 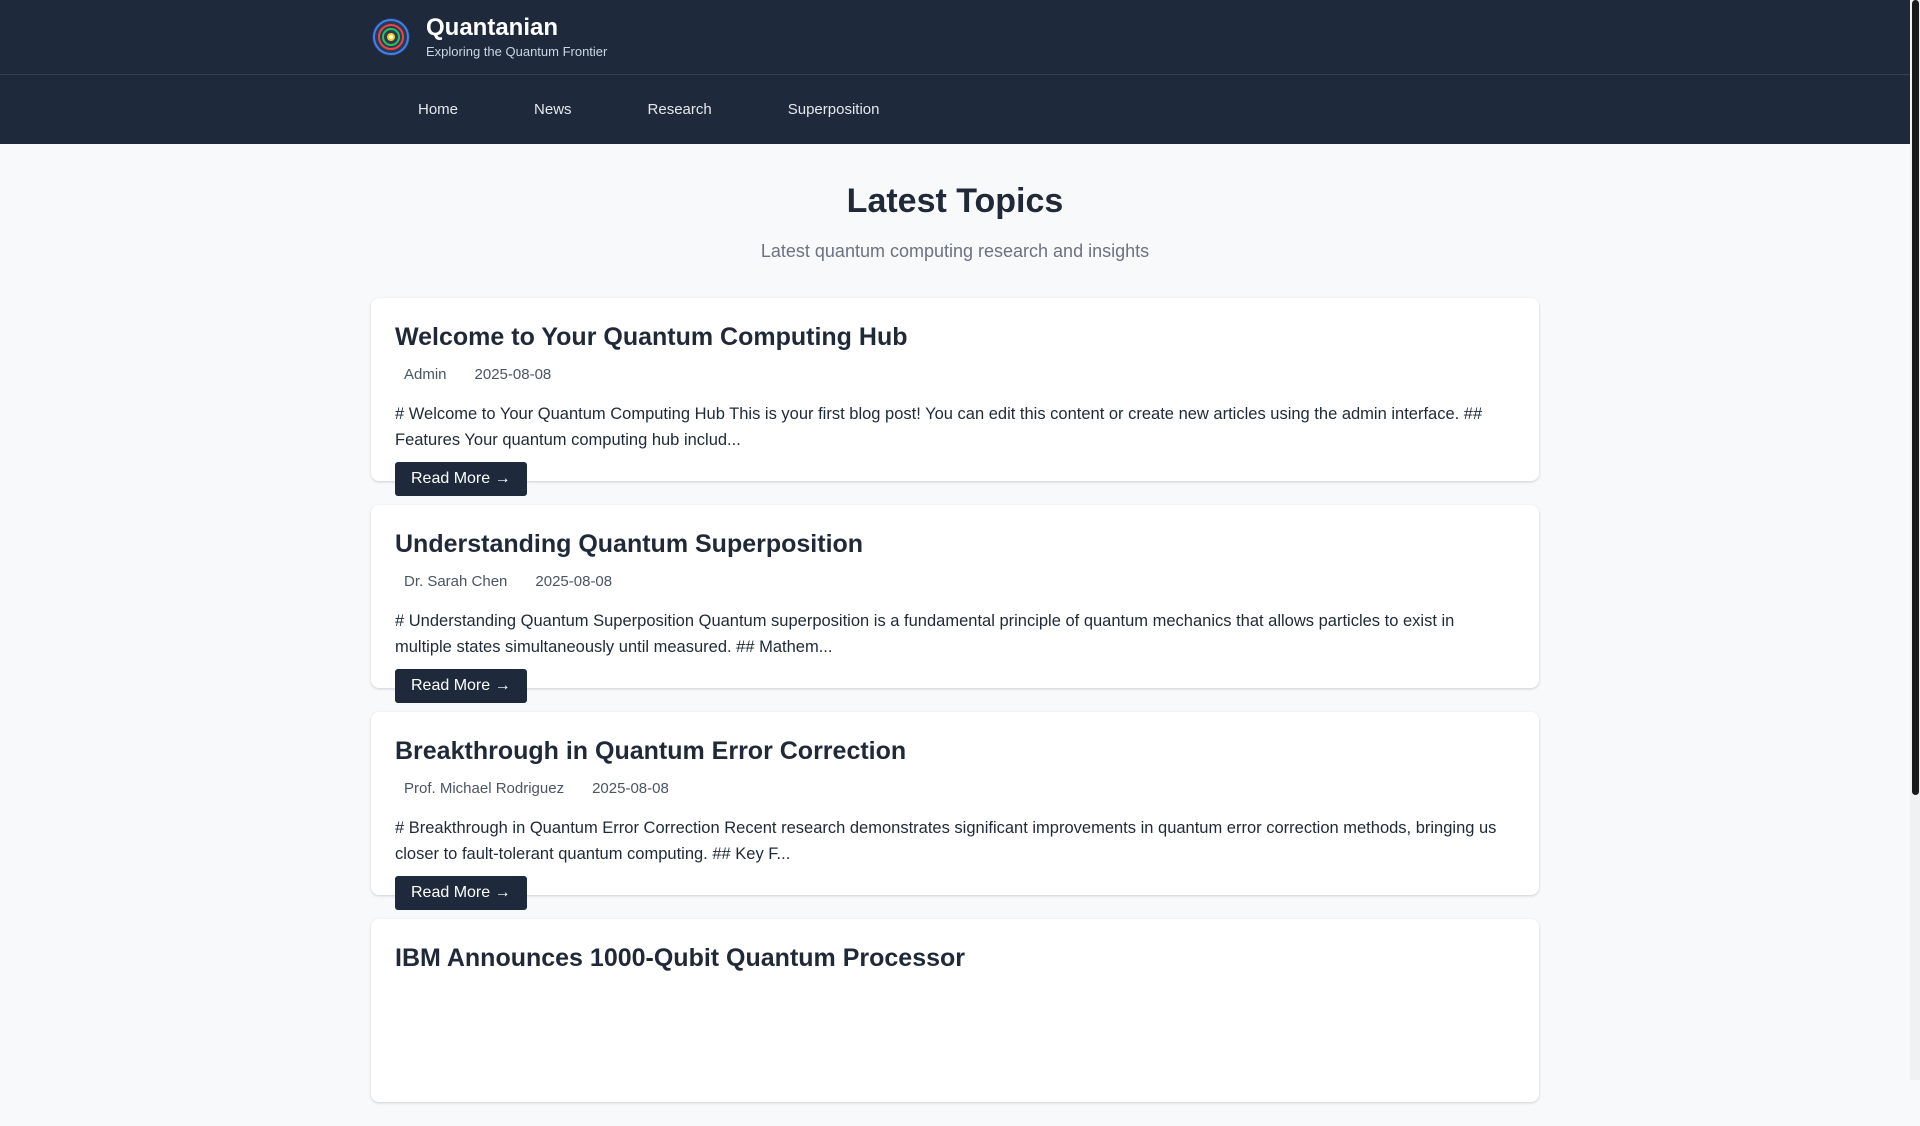 What do you see at coordinates (955, 374) in the screenshot?
I see `post-meta: Admin 2025-08-08` at bounding box center [955, 374].